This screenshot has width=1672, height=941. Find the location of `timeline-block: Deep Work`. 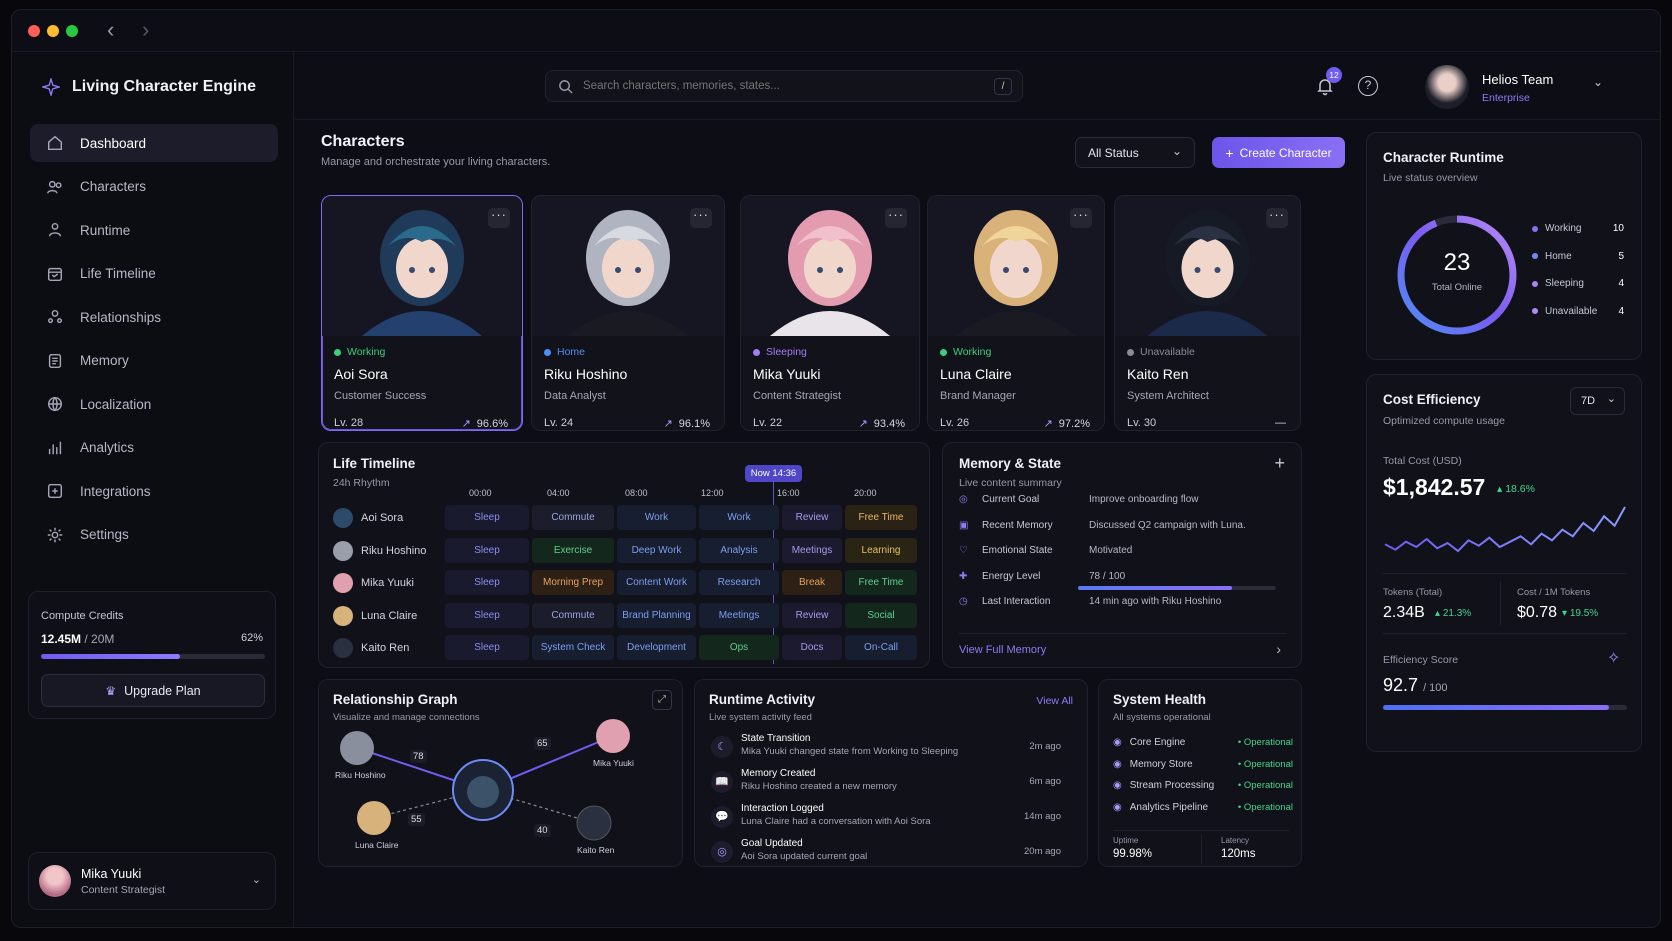

timeline-block: Deep Work is located at coordinates (656, 550).